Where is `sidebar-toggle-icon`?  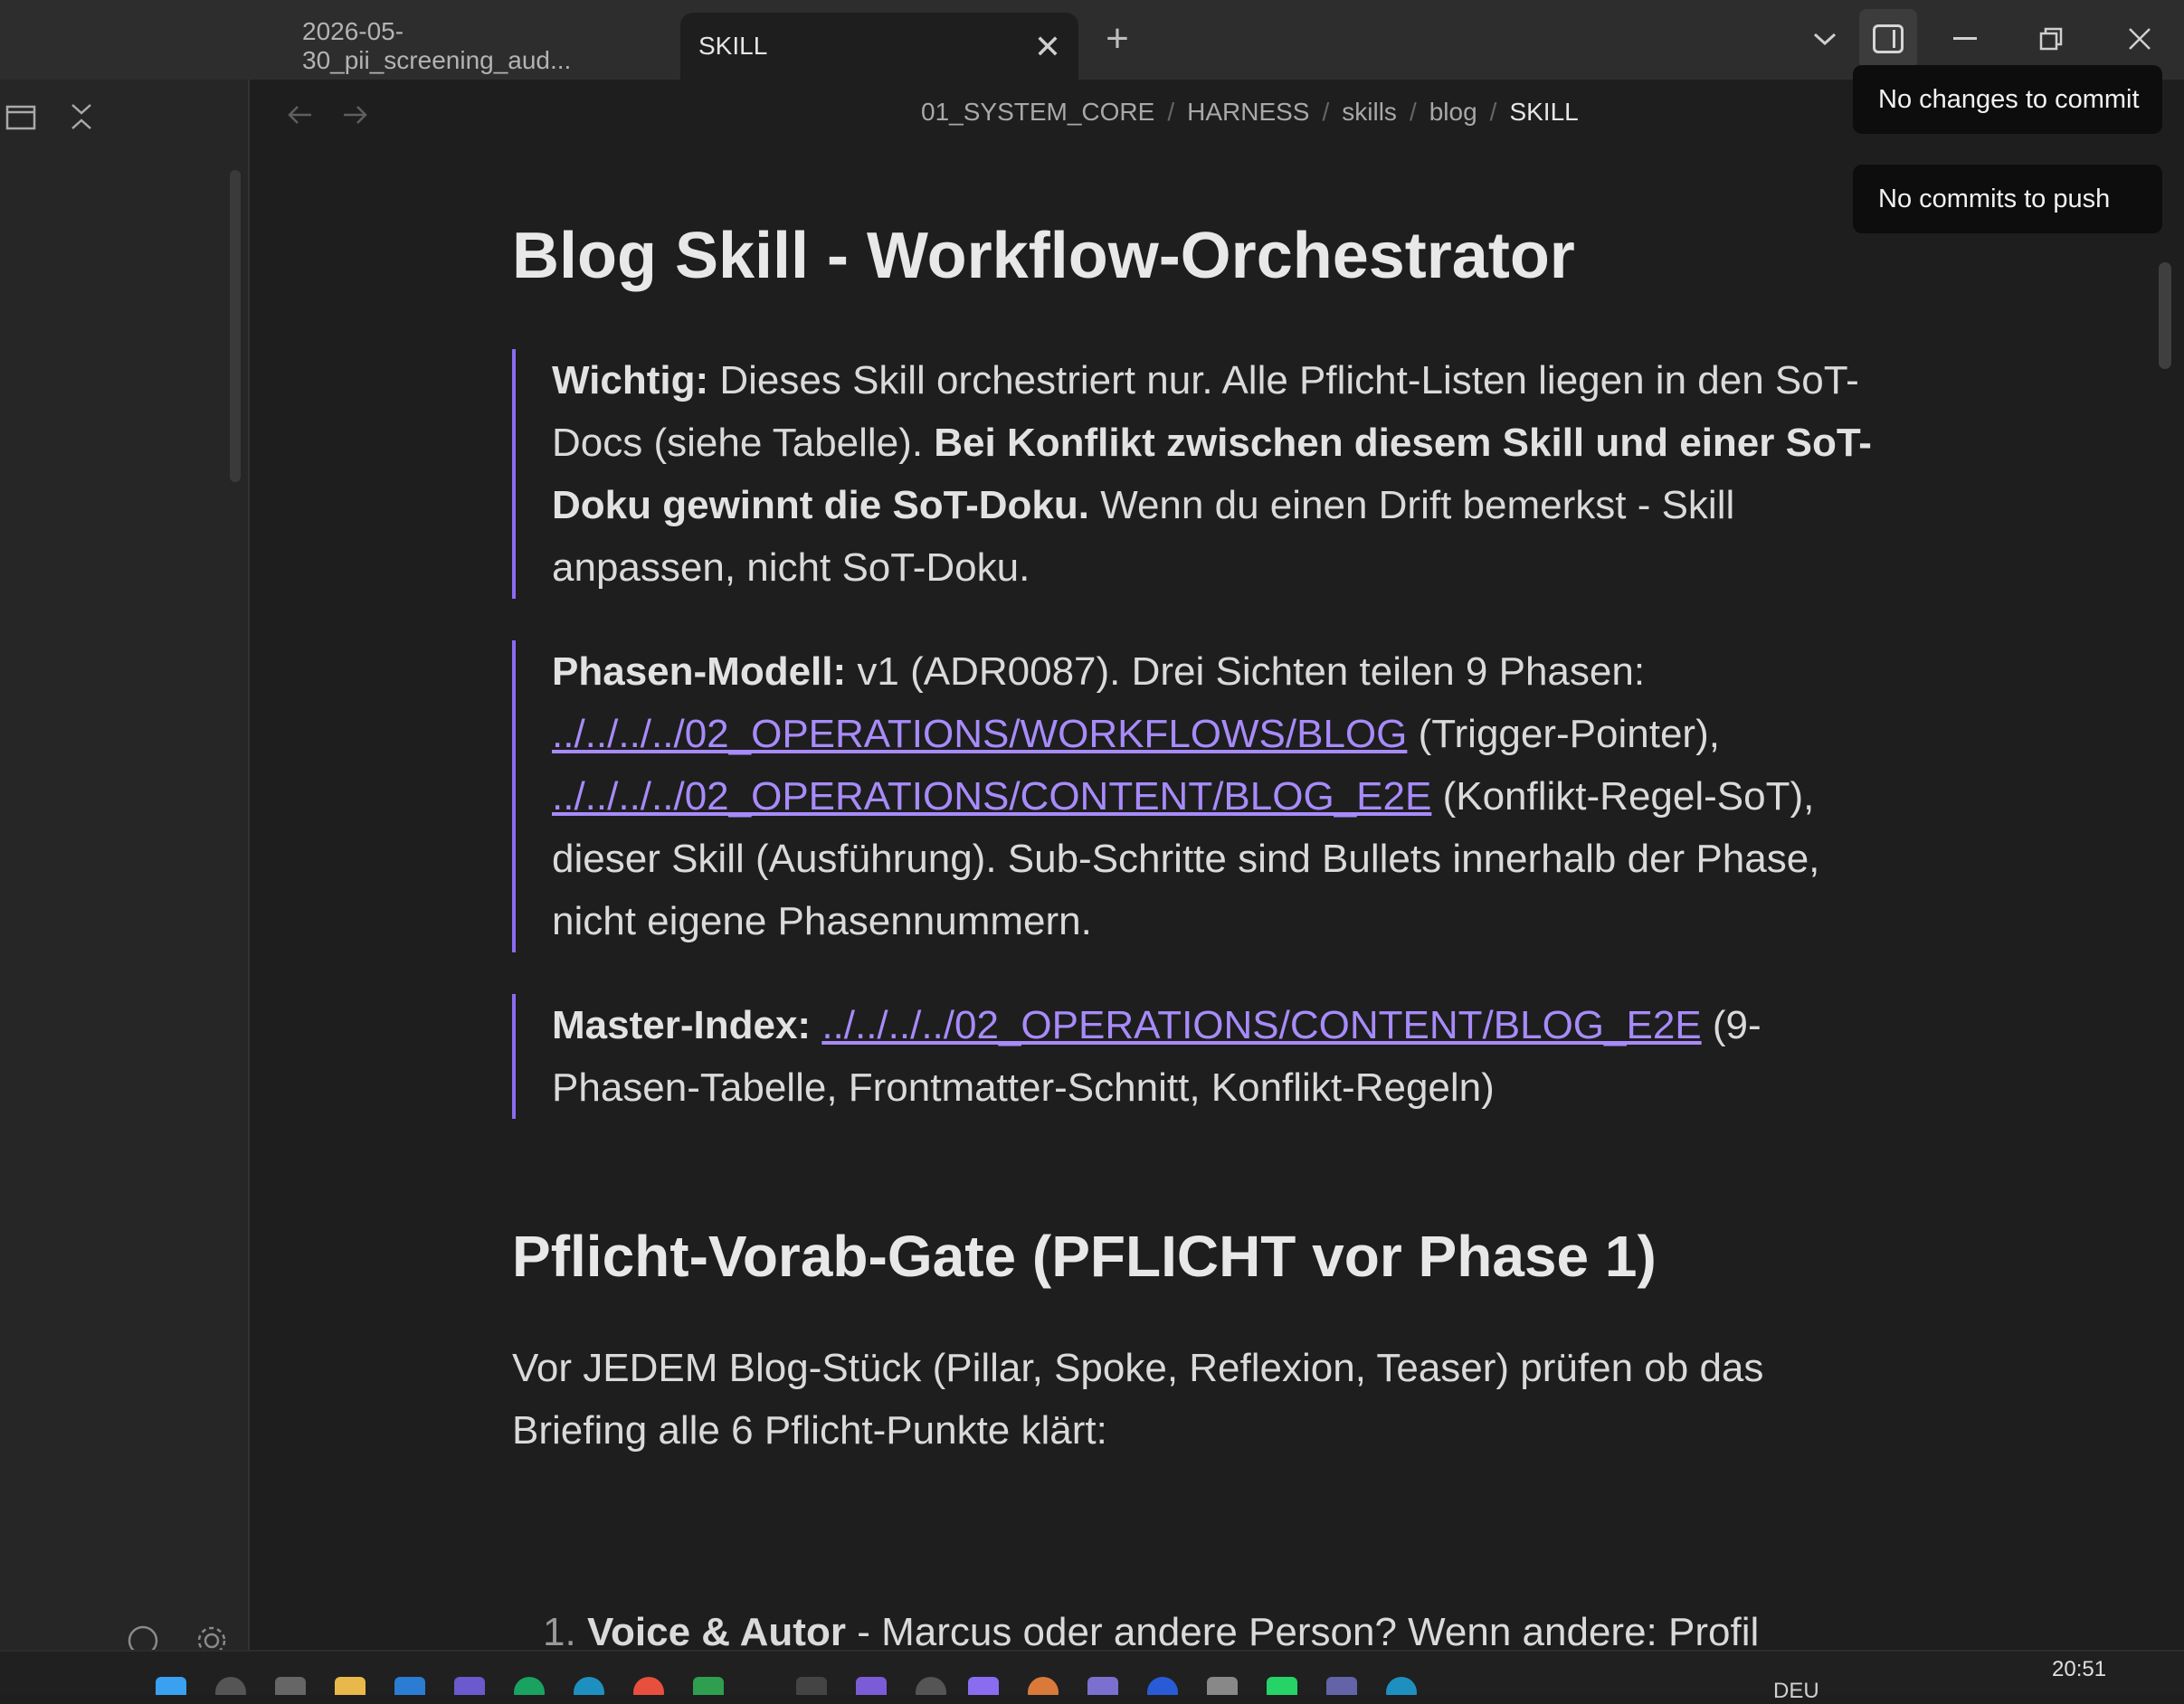 sidebar-toggle-icon is located at coordinates (20, 121).